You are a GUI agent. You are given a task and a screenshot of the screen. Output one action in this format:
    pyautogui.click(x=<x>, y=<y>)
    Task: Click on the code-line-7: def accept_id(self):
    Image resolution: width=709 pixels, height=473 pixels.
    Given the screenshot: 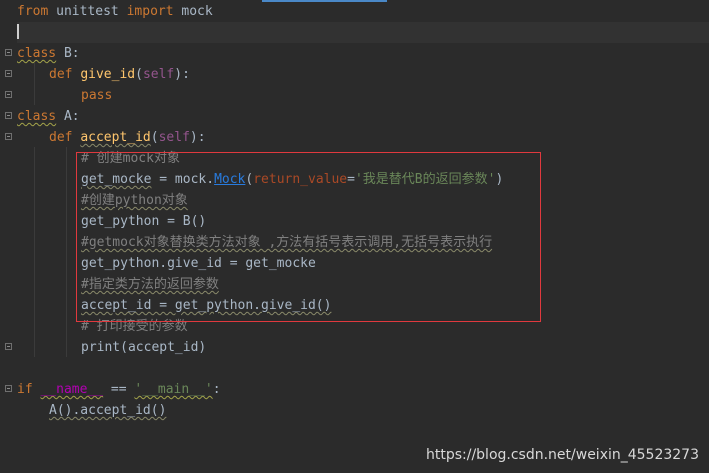 What is the action you would take?
    pyautogui.click(x=127, y=137)
    